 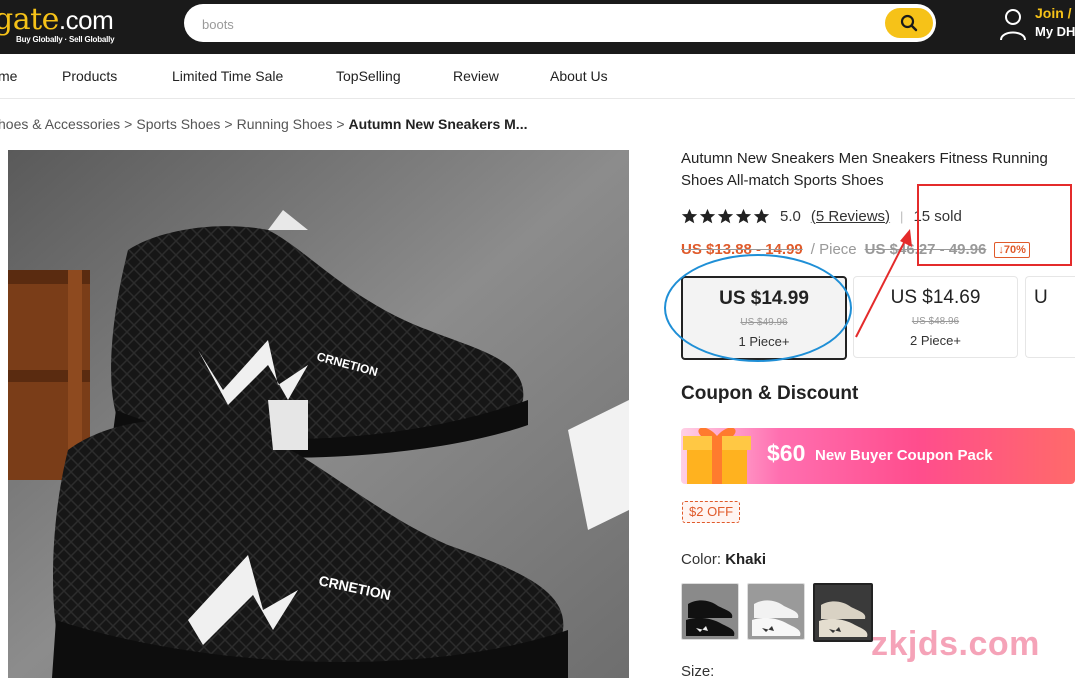 I want to click on nav-item-home: me, so click(x=8, y=76).